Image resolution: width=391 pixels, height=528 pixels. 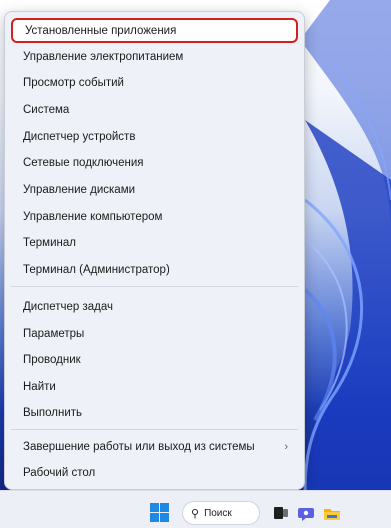 What do you see at coordinates (83, 162) in the screenshot?
I see `menu-item-label: Сетевые подключения` at bounding box center [83, 162].